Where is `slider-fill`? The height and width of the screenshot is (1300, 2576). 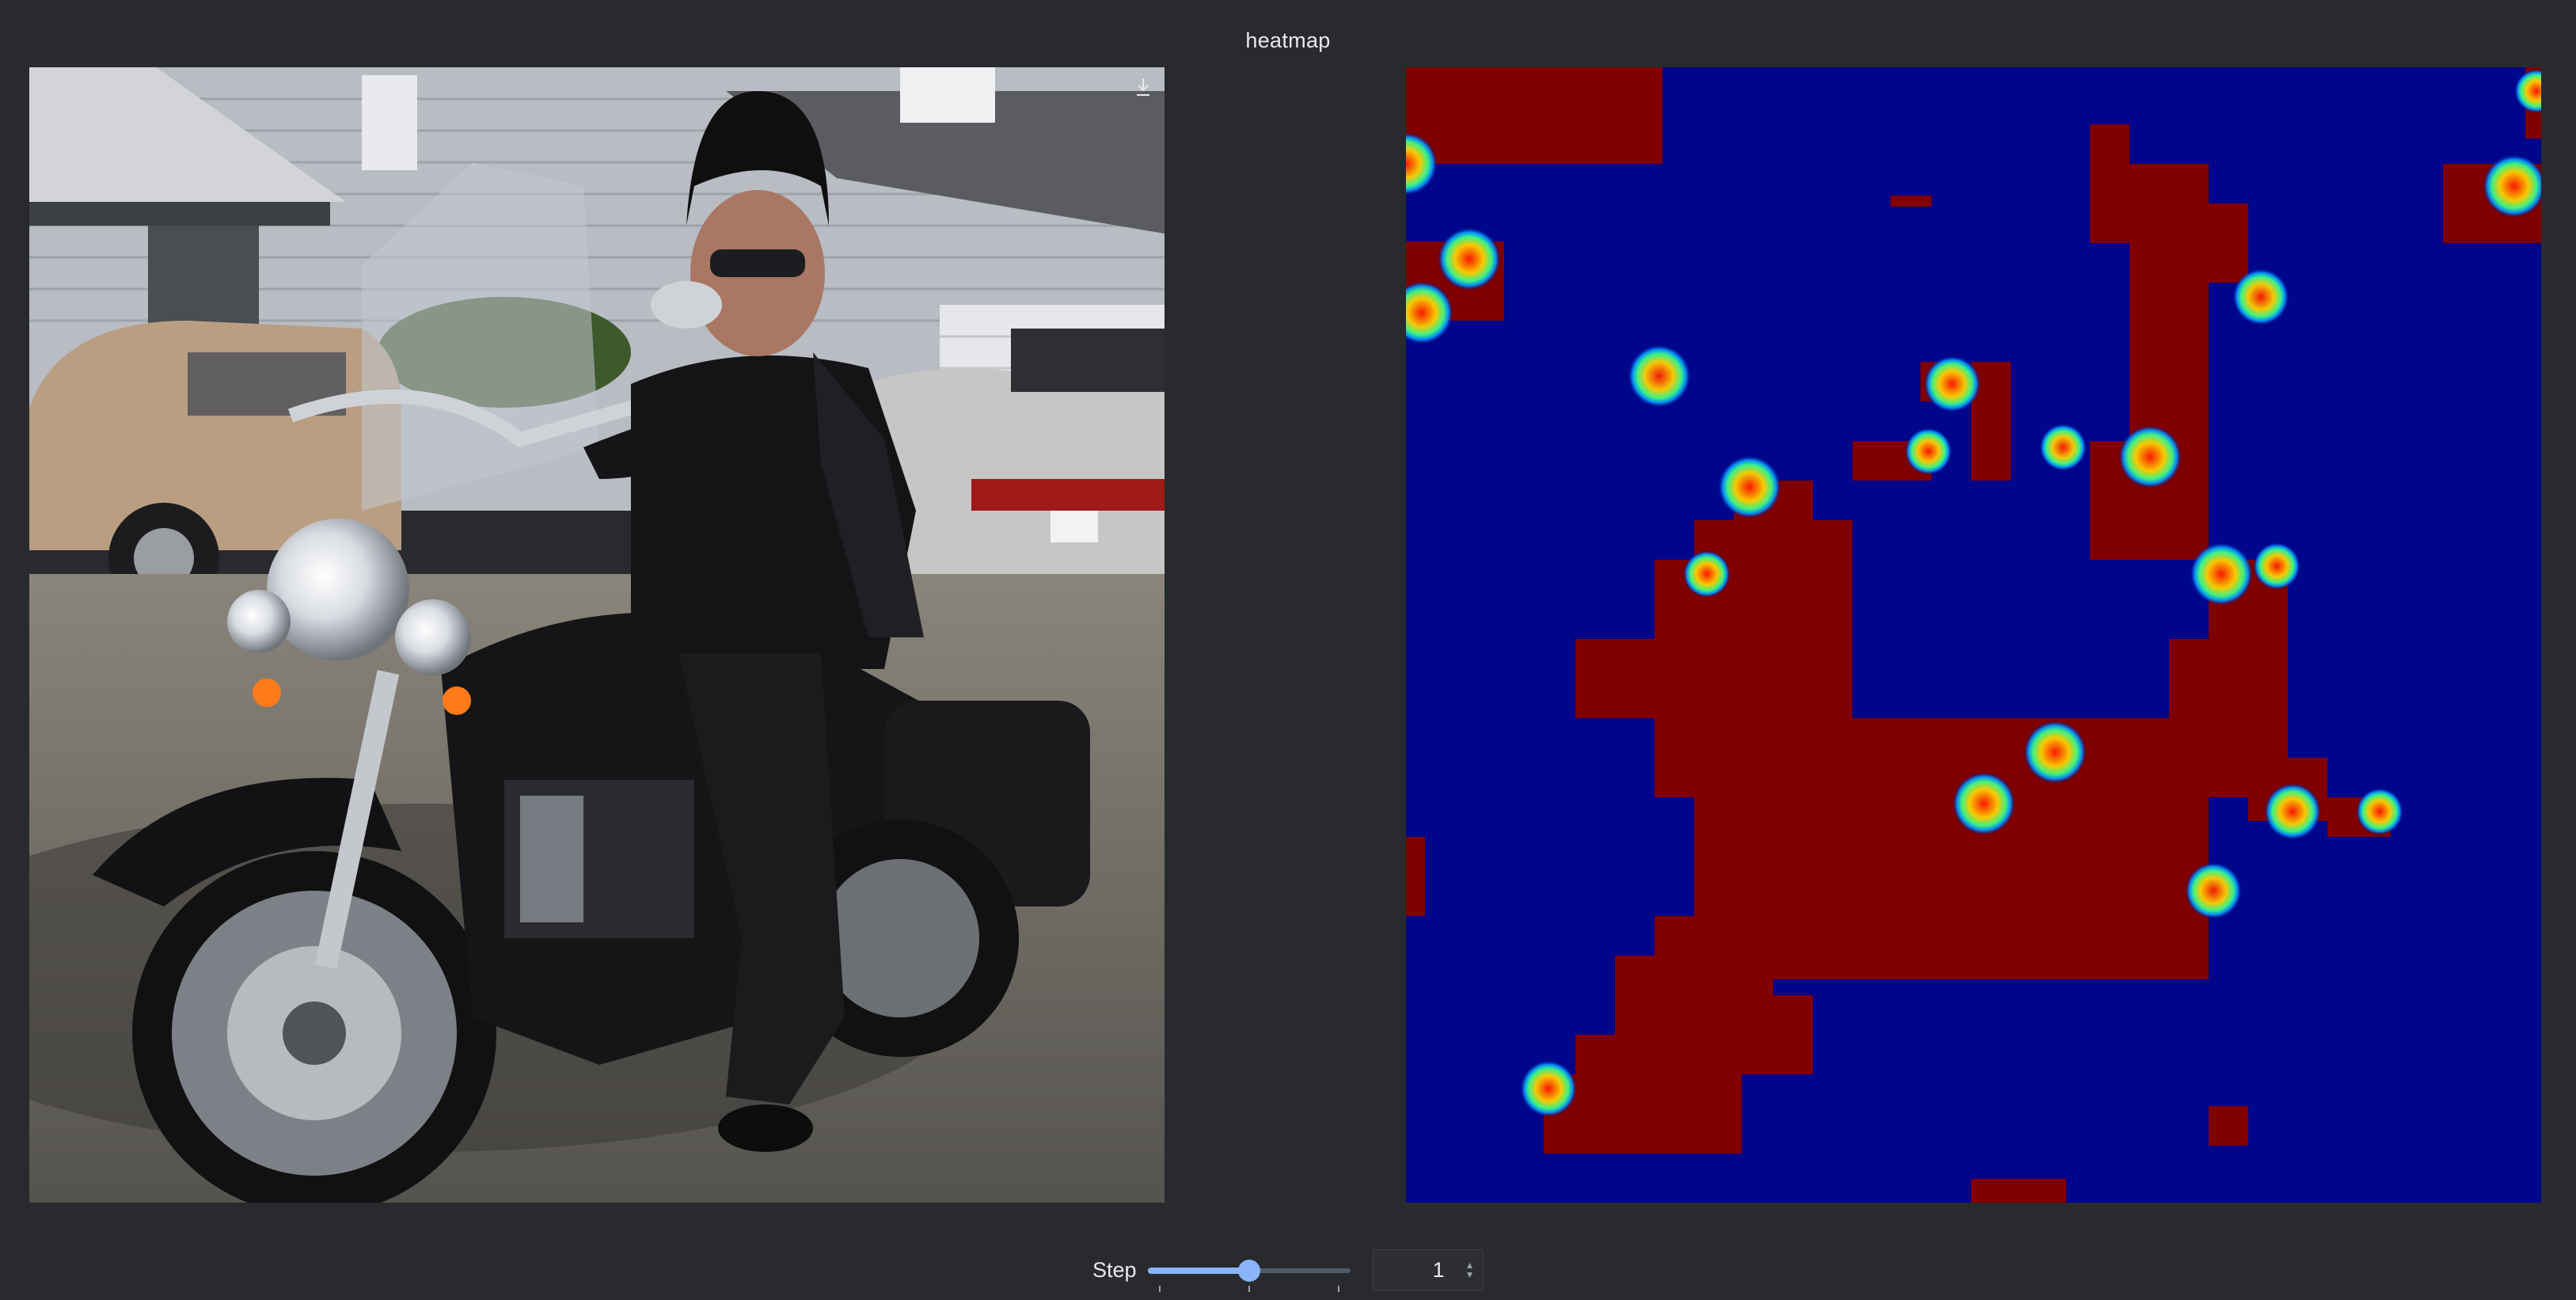 slider-fill is located at coordinates (1198, 1271).